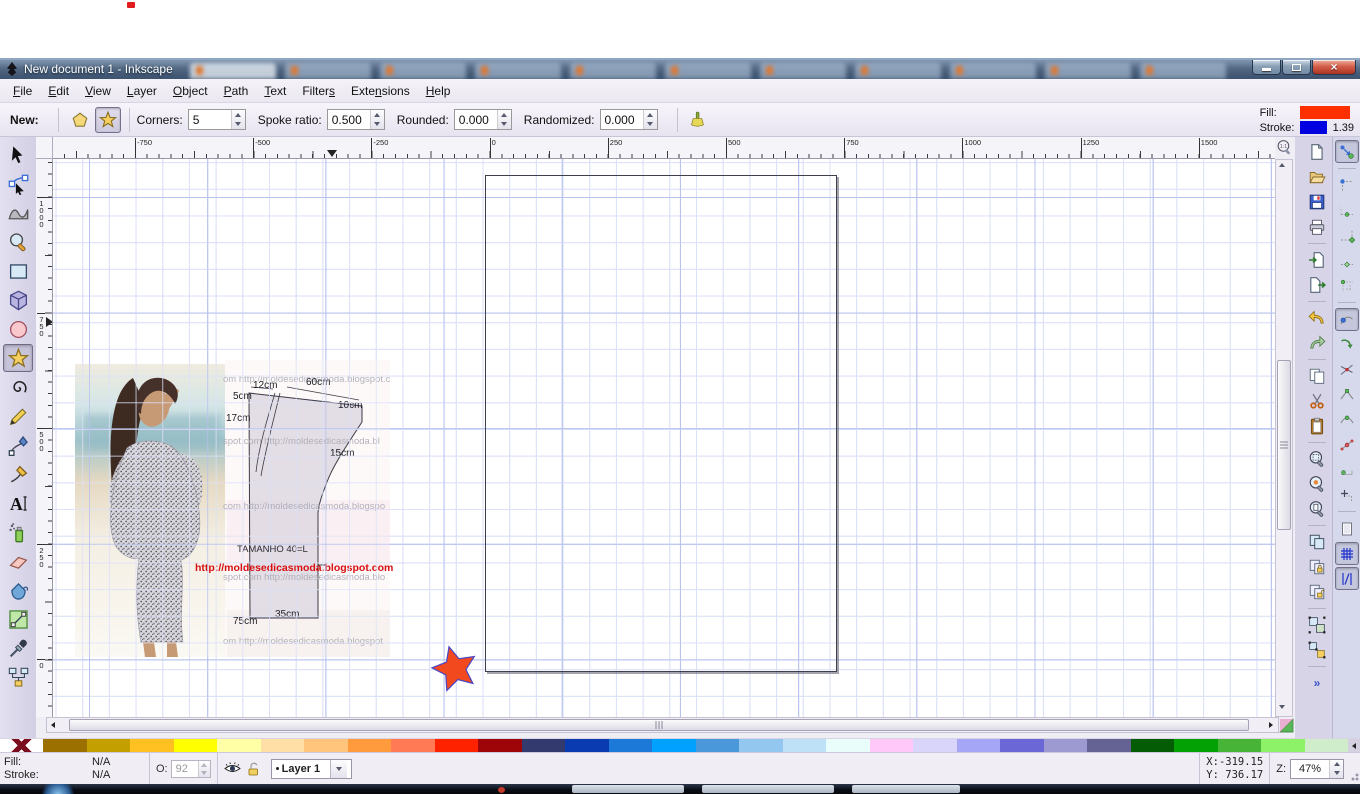 Image resolution: width=1360 pixels, height=794 pixels. Describe the element at coordinates (18, 329) in the screenshot. I see `tool-ellipse-button` at that location.